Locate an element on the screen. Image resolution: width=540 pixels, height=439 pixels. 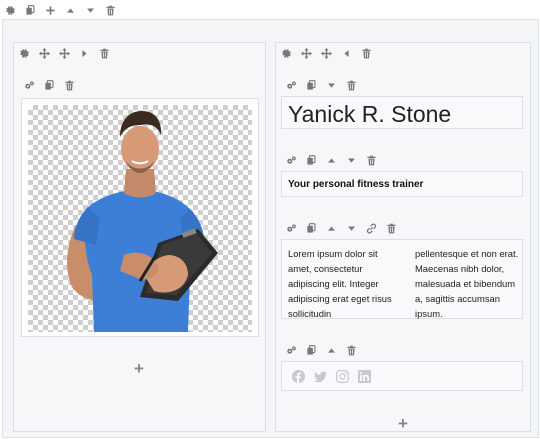
trainer-name: Yanick R. Stone is located at coordinates (369, 114).